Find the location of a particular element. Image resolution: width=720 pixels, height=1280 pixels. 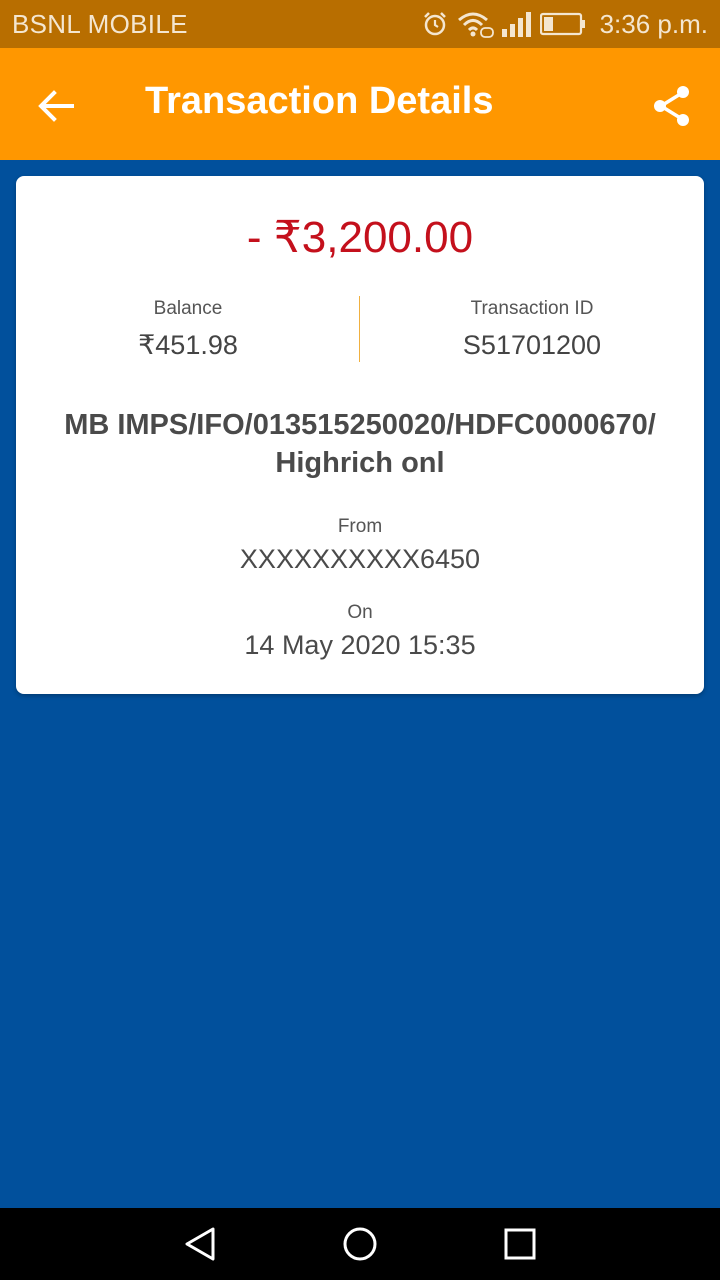

from-account: XXXXXXXXXX6450 is located at coordinates (360, 559).